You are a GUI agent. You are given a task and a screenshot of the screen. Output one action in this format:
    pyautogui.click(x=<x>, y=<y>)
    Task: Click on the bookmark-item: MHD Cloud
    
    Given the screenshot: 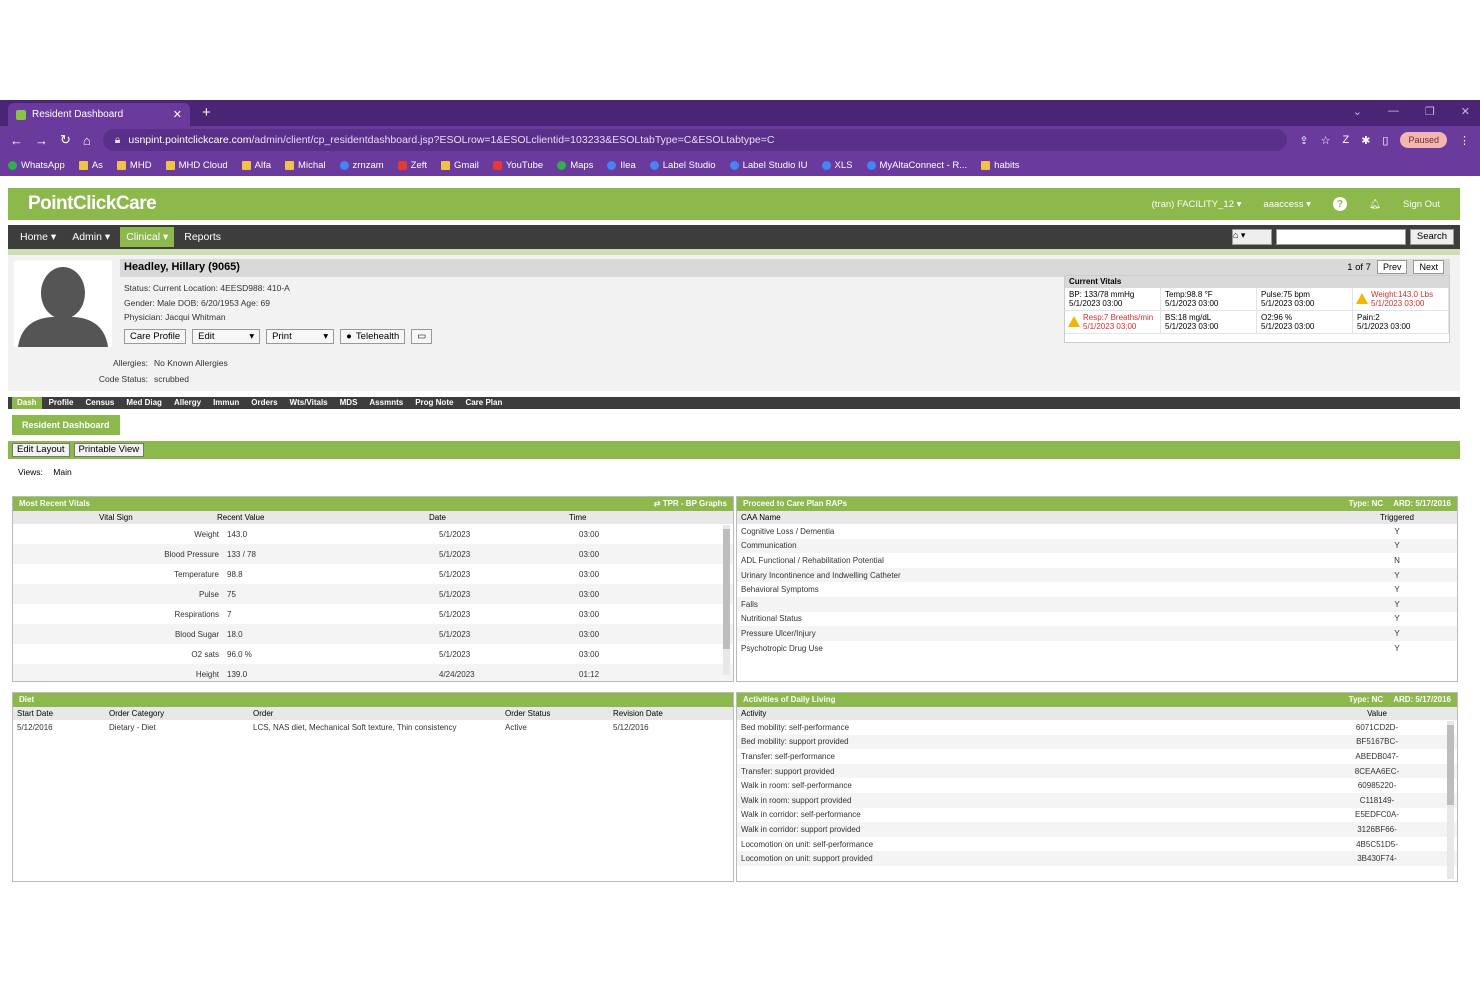 What is the action you would take?
    pyautogui.click(x=196, y=165)
    